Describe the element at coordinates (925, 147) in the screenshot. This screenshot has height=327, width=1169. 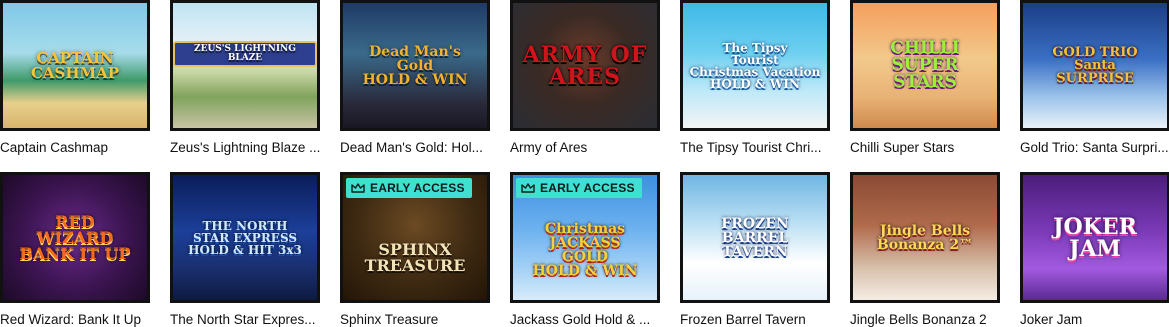
I see `game-title: Chilli Super Stars` at that location.